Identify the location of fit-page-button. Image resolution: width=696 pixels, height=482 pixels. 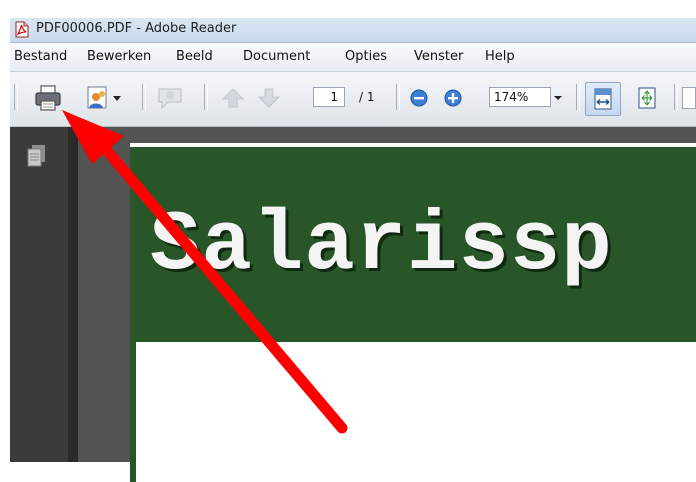
(647, 98).